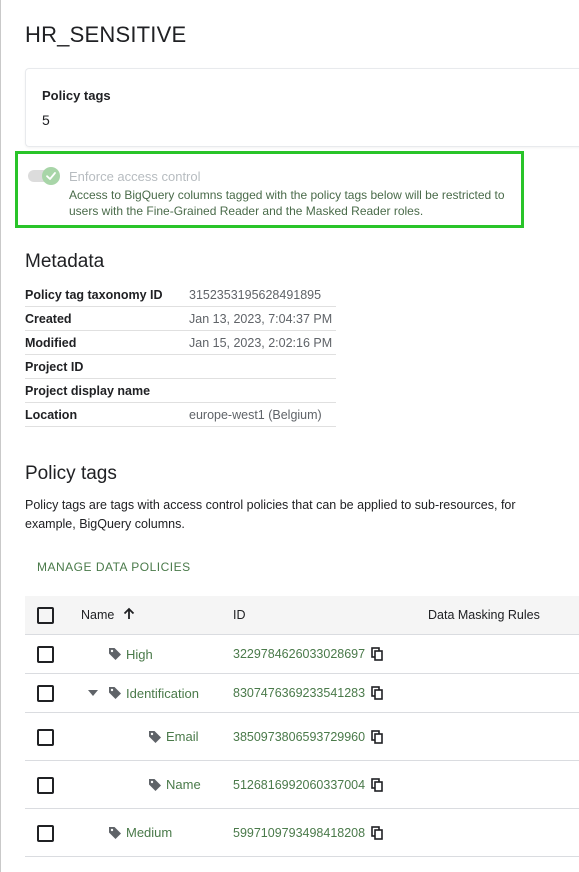 Image resolution: width=579 pixels, height=872 pixels. What do you see at coordinates (180, 343) in the screenshot?
I see `metadata-row: Modified Jan 15, 2023, 2:02:16 PM` at bounding box center [180, 343].